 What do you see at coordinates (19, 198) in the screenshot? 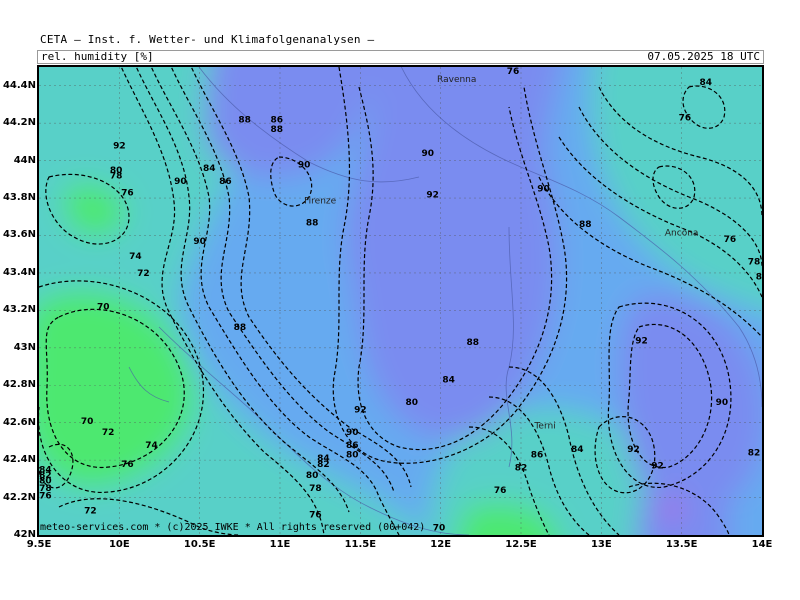
I see `lat-tick-label: 43.8N` at bounding box center [19, 198].